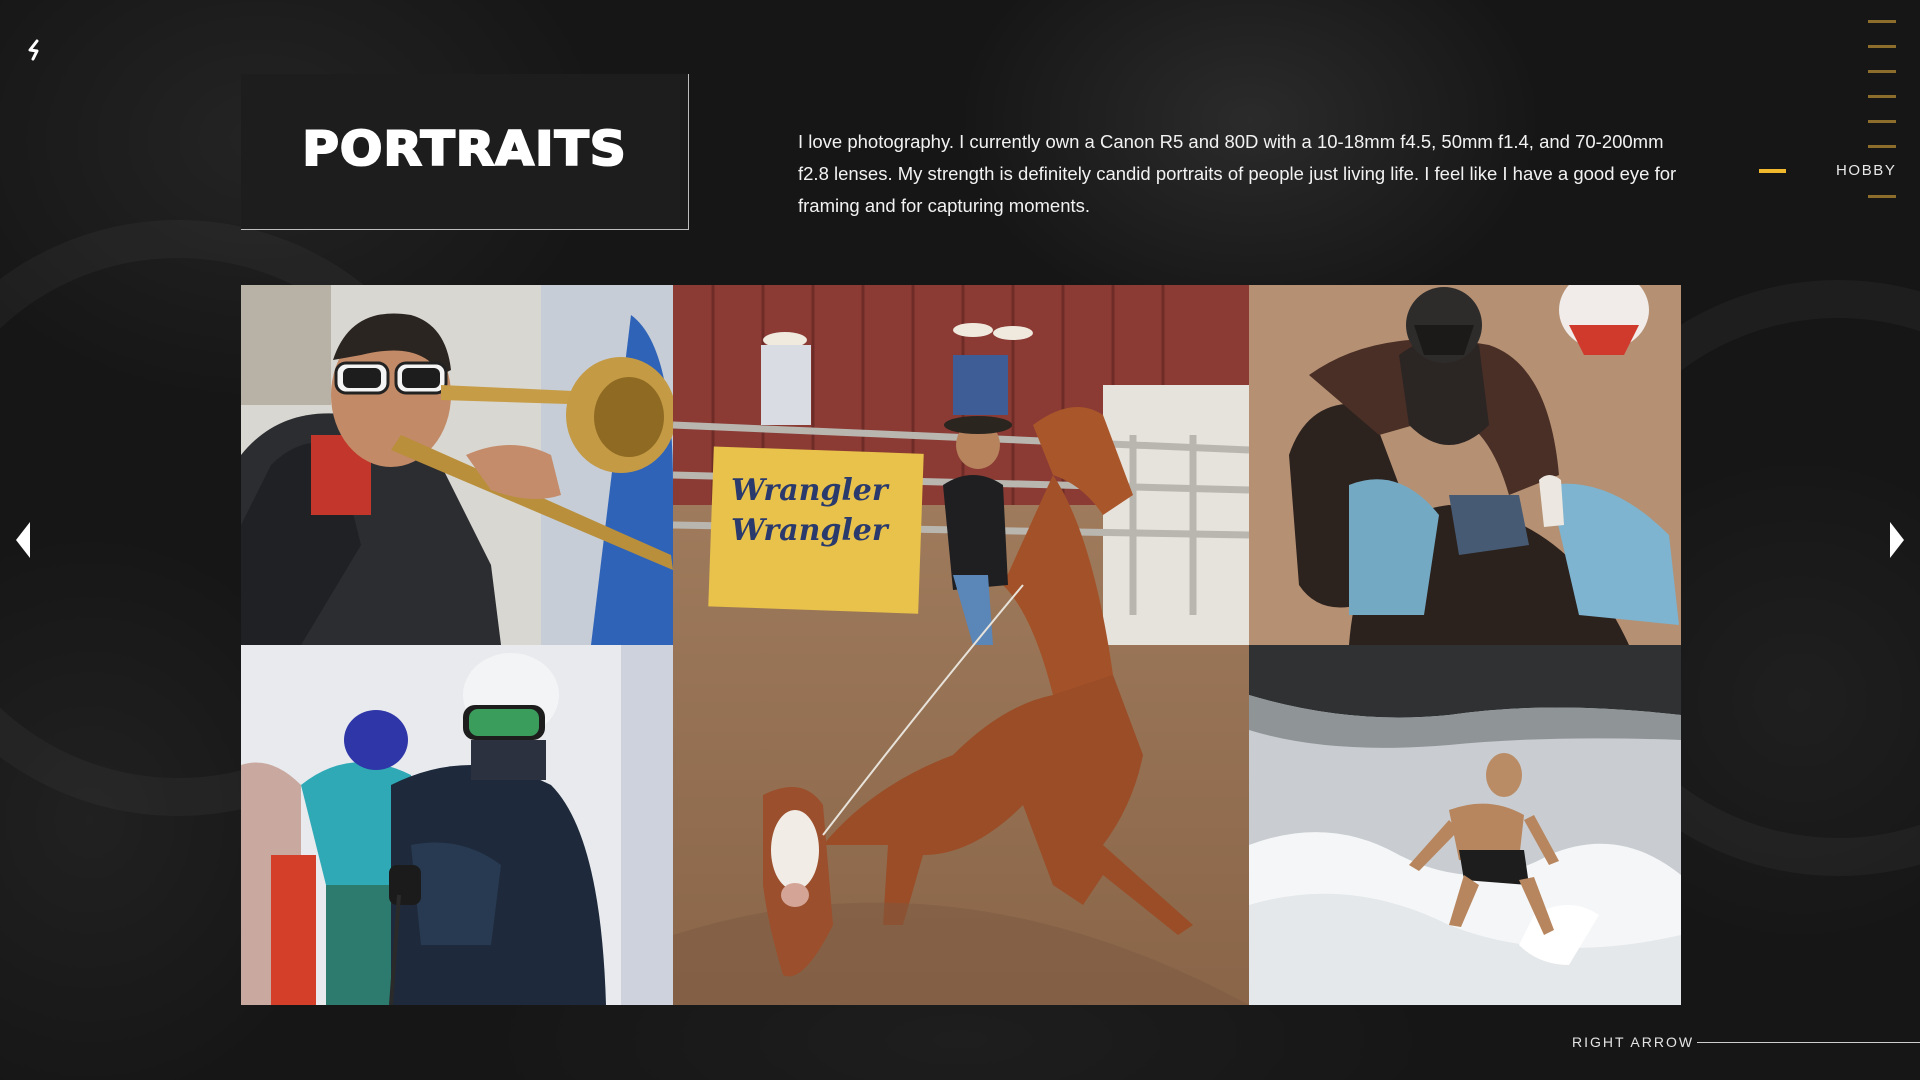 The height and width of the screenshot is (1080, 1920). Describe the element at coordinates (1633, 1042) in the screenshot. I see `right-arrow-link: RIGHT ARROW` at that location.